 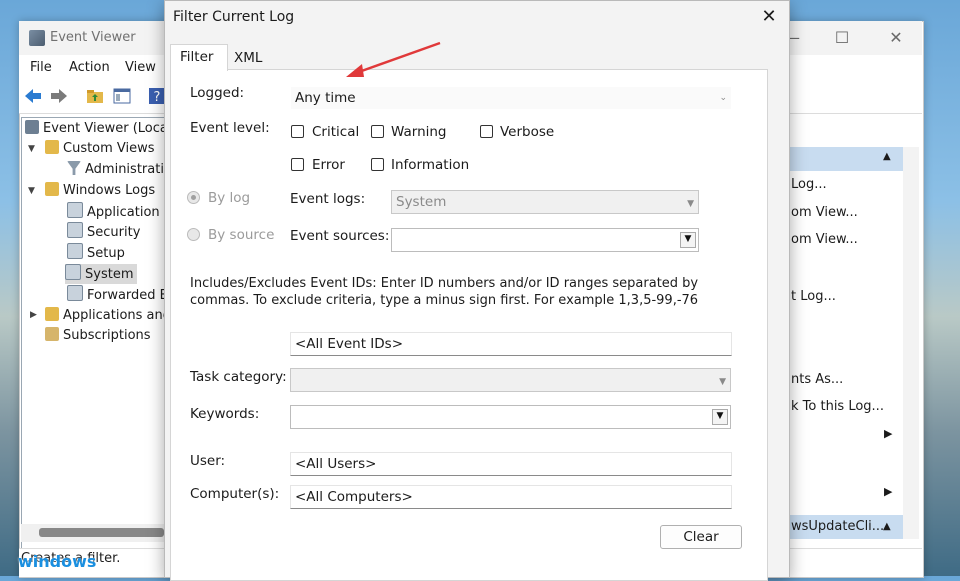 I want to click on verbose-checkbox, so click(x=486, y=131).